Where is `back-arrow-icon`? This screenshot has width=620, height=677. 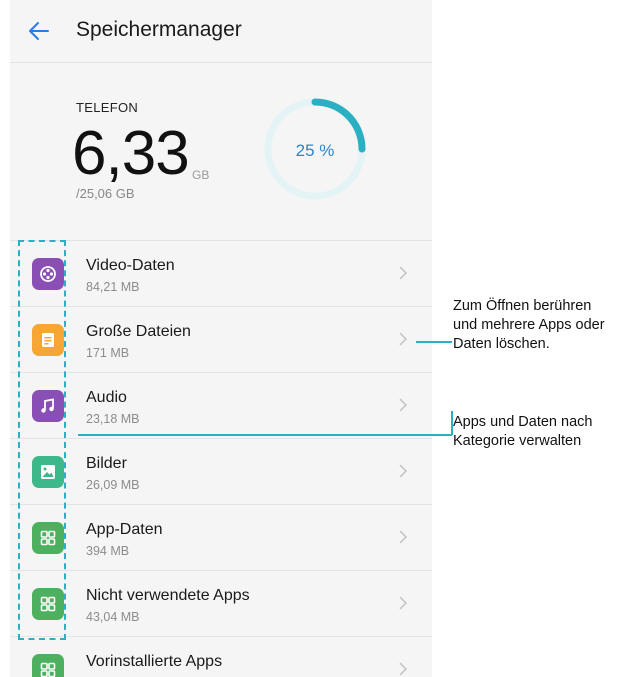 back-arrow-icon is located at coordinates (39, 31).